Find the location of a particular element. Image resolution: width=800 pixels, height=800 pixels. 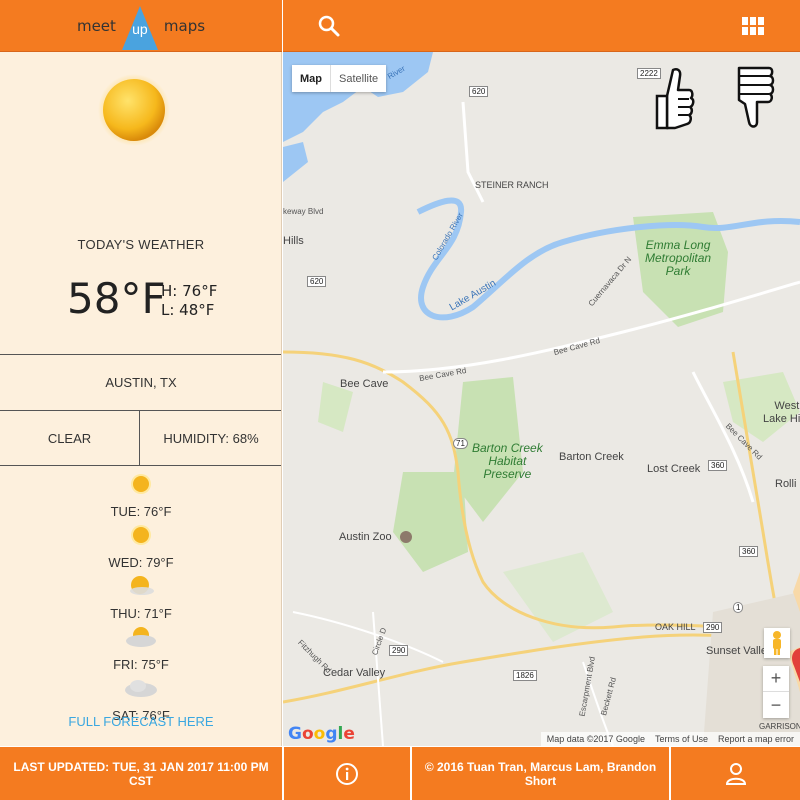

humidity-text: HUMIDITY: 68% is located at coordinates (211, 438).